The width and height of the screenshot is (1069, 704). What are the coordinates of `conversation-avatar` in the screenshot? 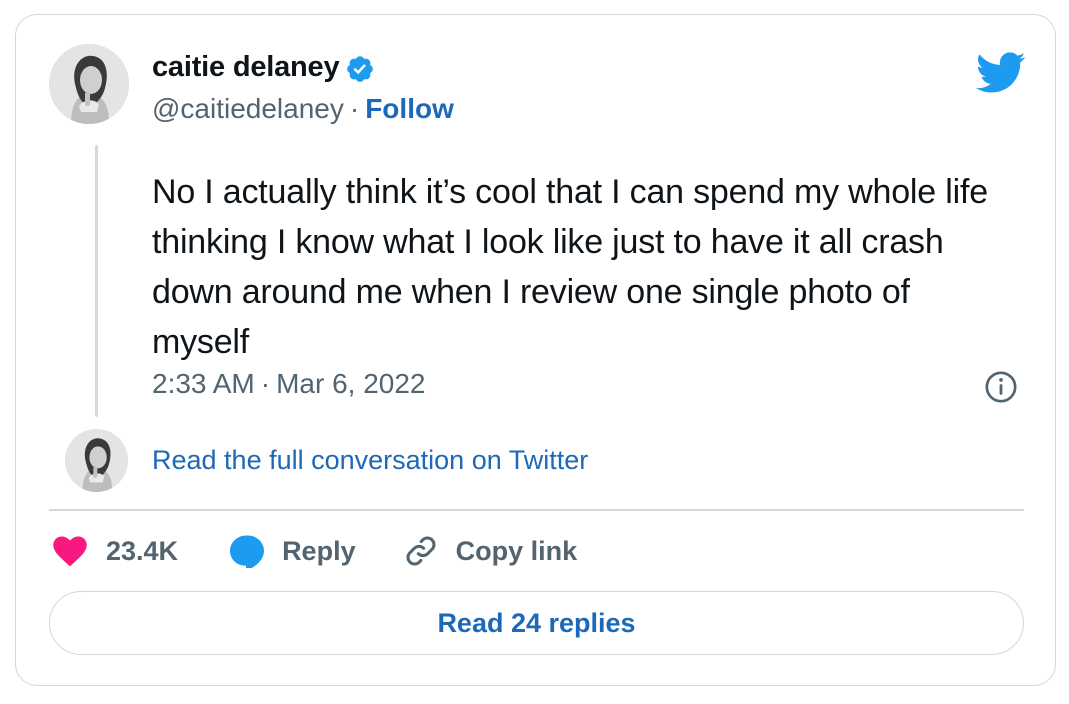 It's located at (96, 460).